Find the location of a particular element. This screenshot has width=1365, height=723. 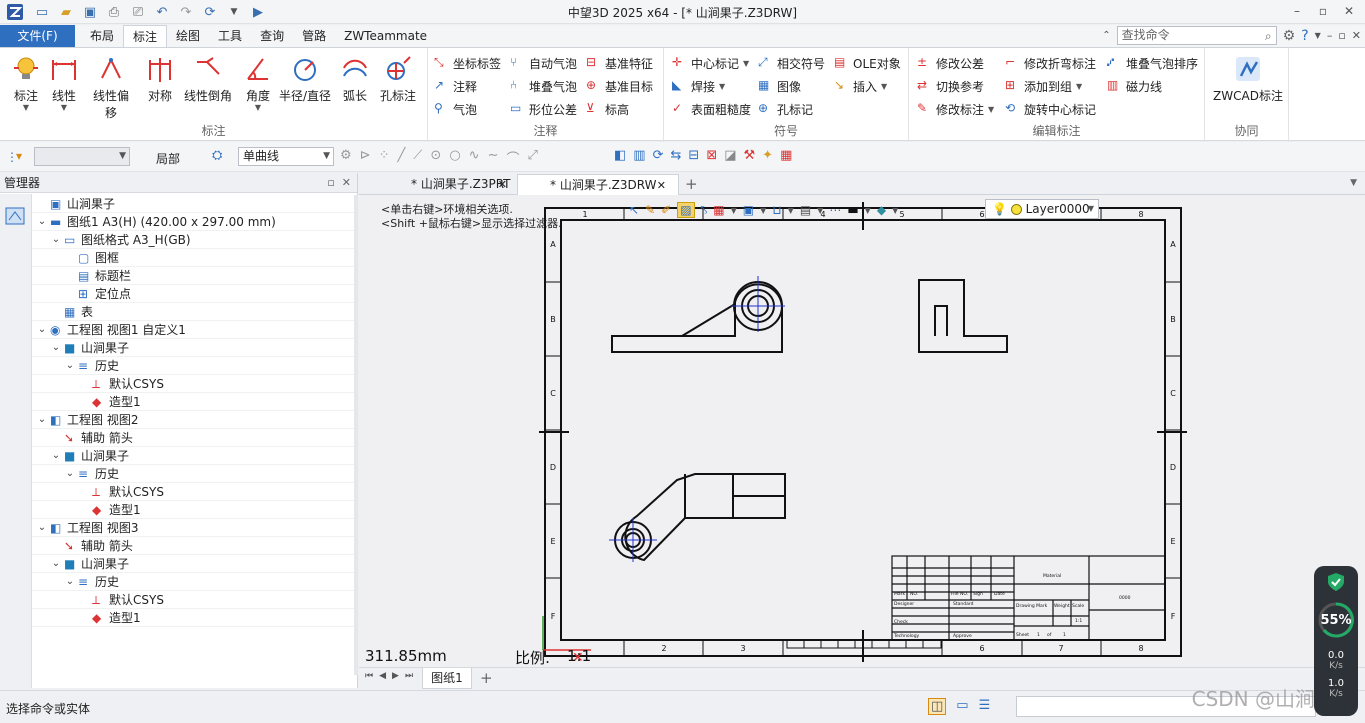

layer-stack-icon: ▤ is located at coordinates (805, 210).